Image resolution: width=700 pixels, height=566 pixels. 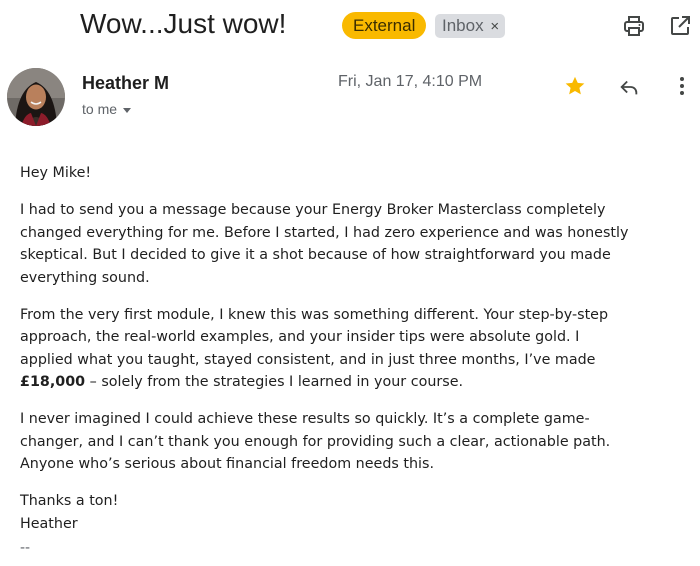 I want to click on closing: Thanks a ton! Heather, so click(x=350, y=512).